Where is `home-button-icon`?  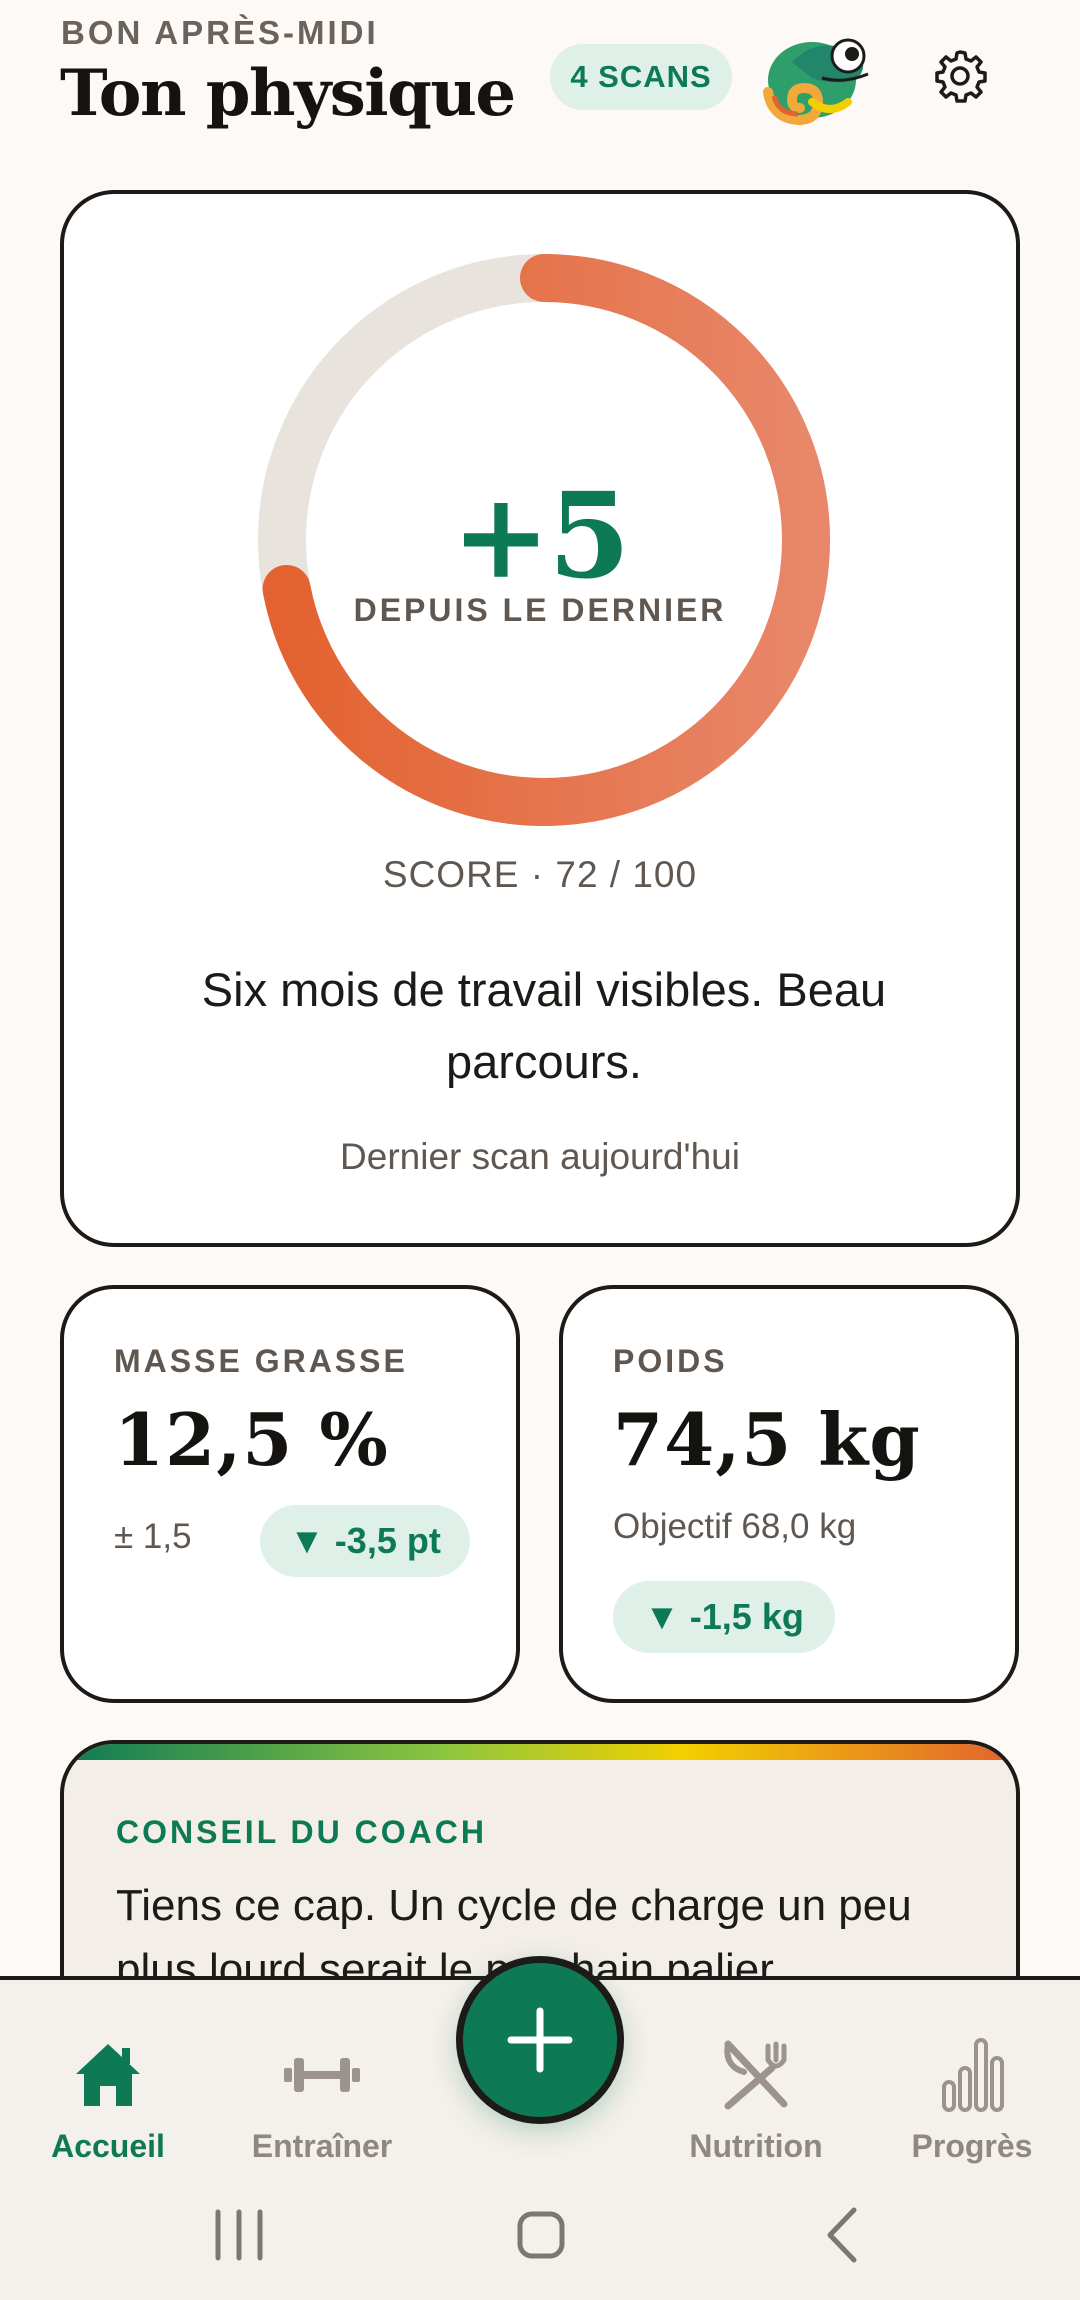
home-button-icon is located at coordinates (541, 2235).